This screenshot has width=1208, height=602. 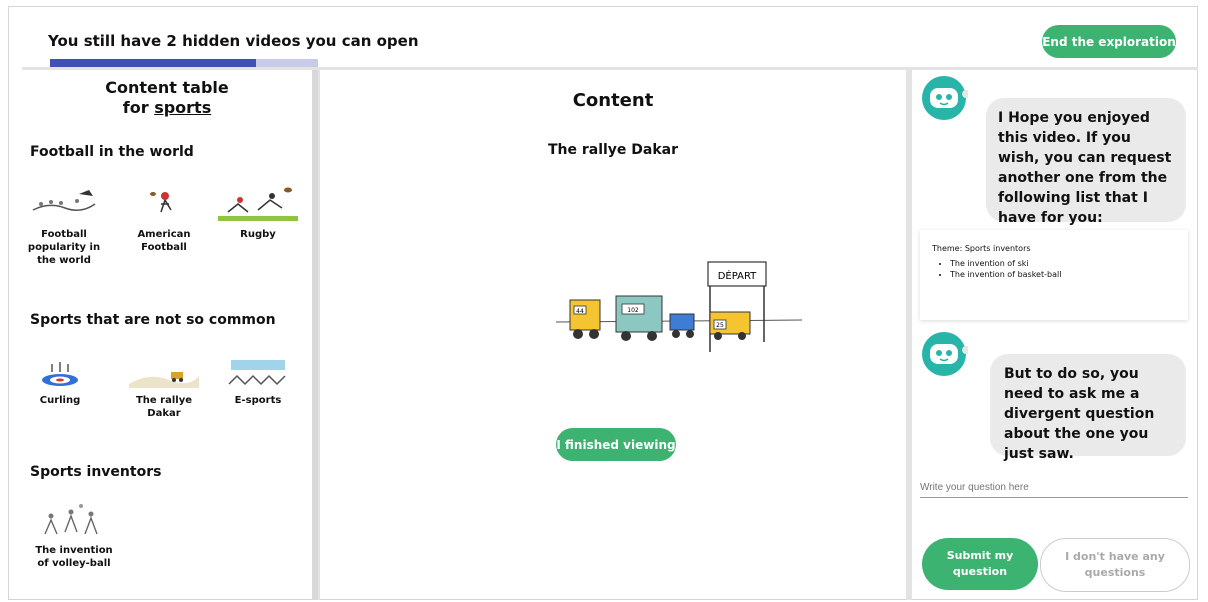 What do you see at coordinates (64, 200) in the screenshot?
I see `football-crowd-icon` at bounding box center [64, 200].